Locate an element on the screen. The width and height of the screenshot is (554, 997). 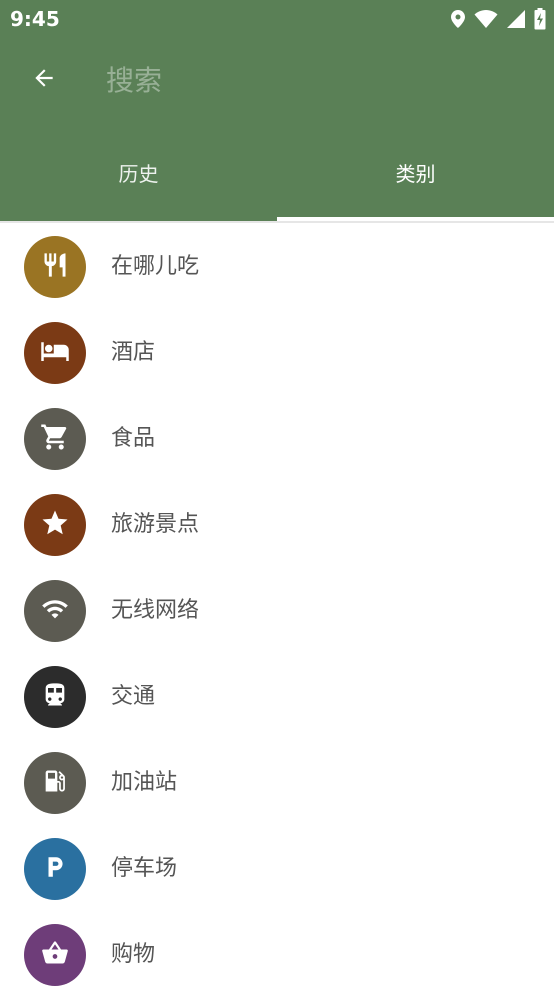
category-item-food: 食品 is located at coordinates (277, 438).